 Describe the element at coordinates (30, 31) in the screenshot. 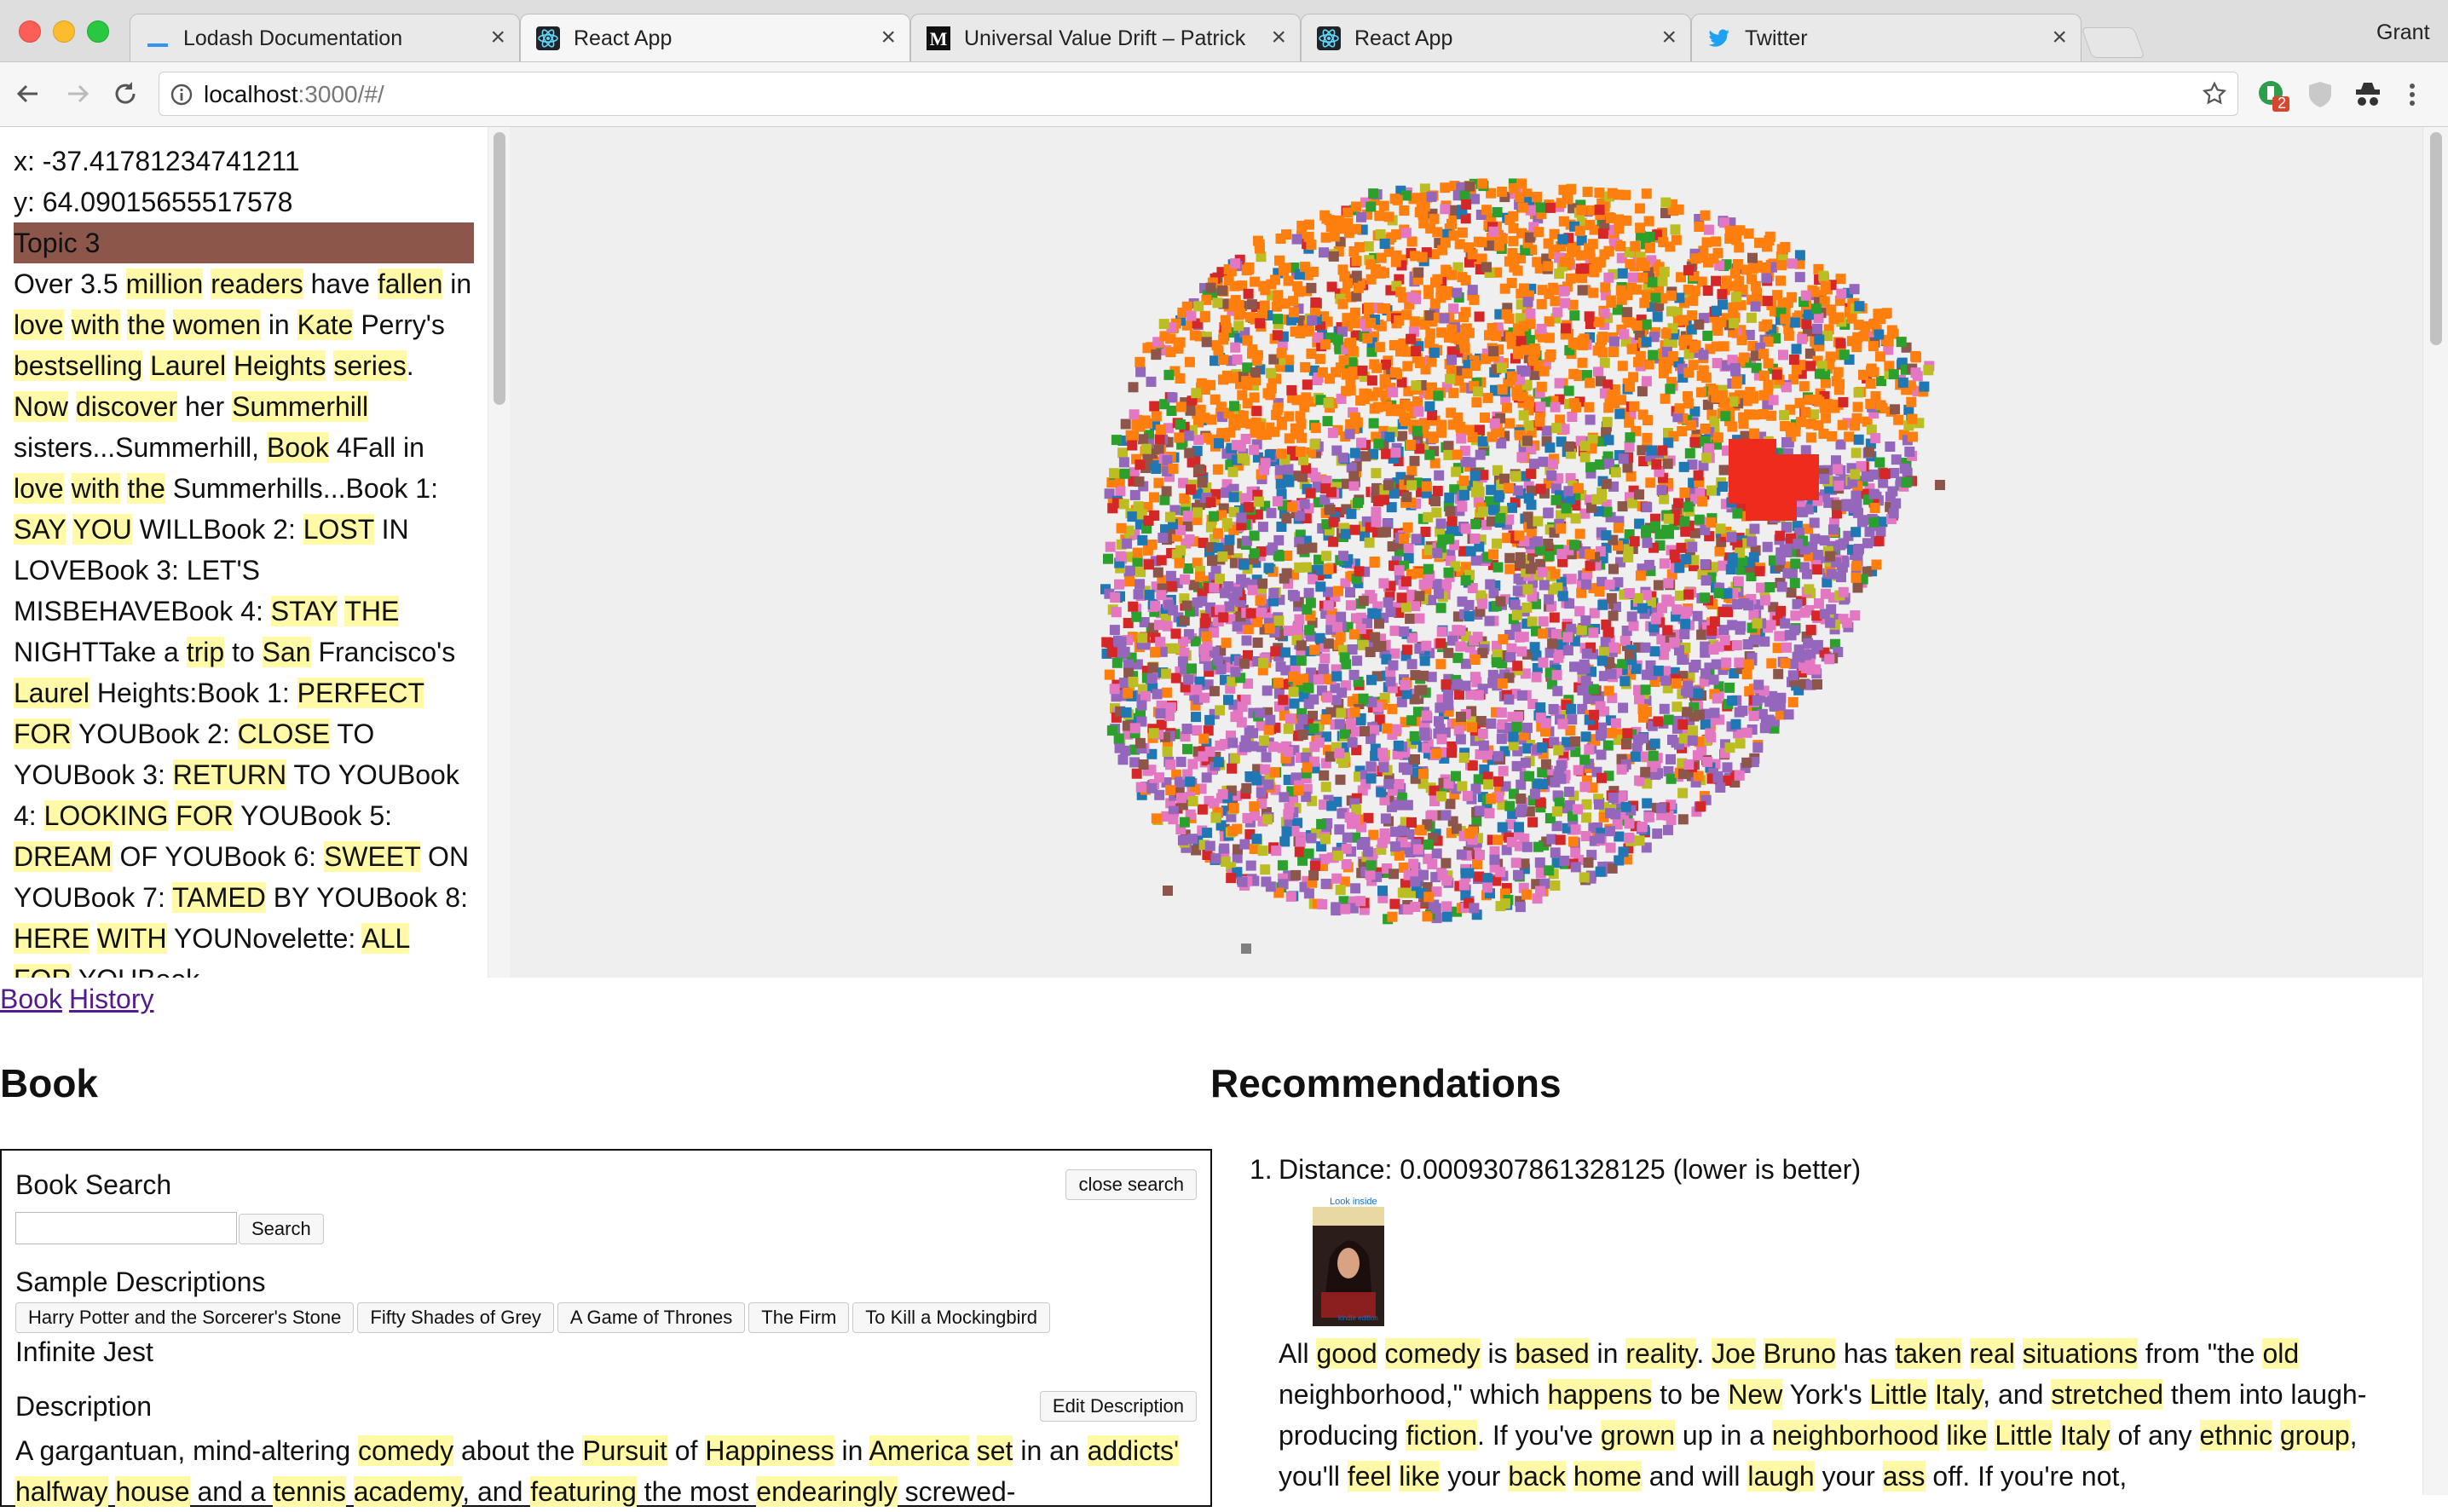

I see `close-window-button` at that location.